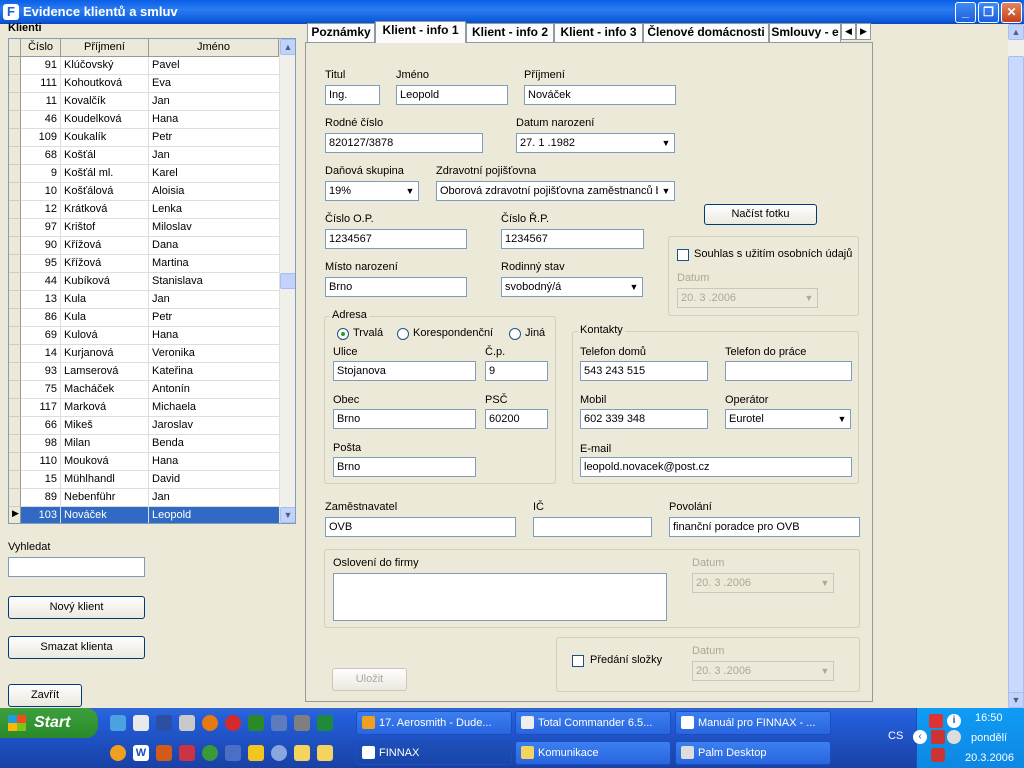 This screenshot has height=768, width=1024. Describe the element at coordinates (788, 371) in the screenshot. I see `tel-work-input` at that location.